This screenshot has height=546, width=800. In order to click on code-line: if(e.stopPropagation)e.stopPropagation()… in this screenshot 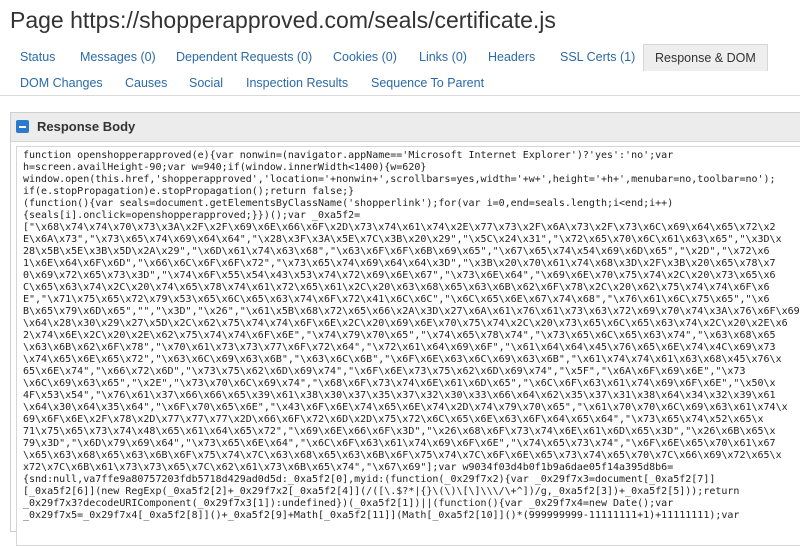, I will do `click(189, 191)`.